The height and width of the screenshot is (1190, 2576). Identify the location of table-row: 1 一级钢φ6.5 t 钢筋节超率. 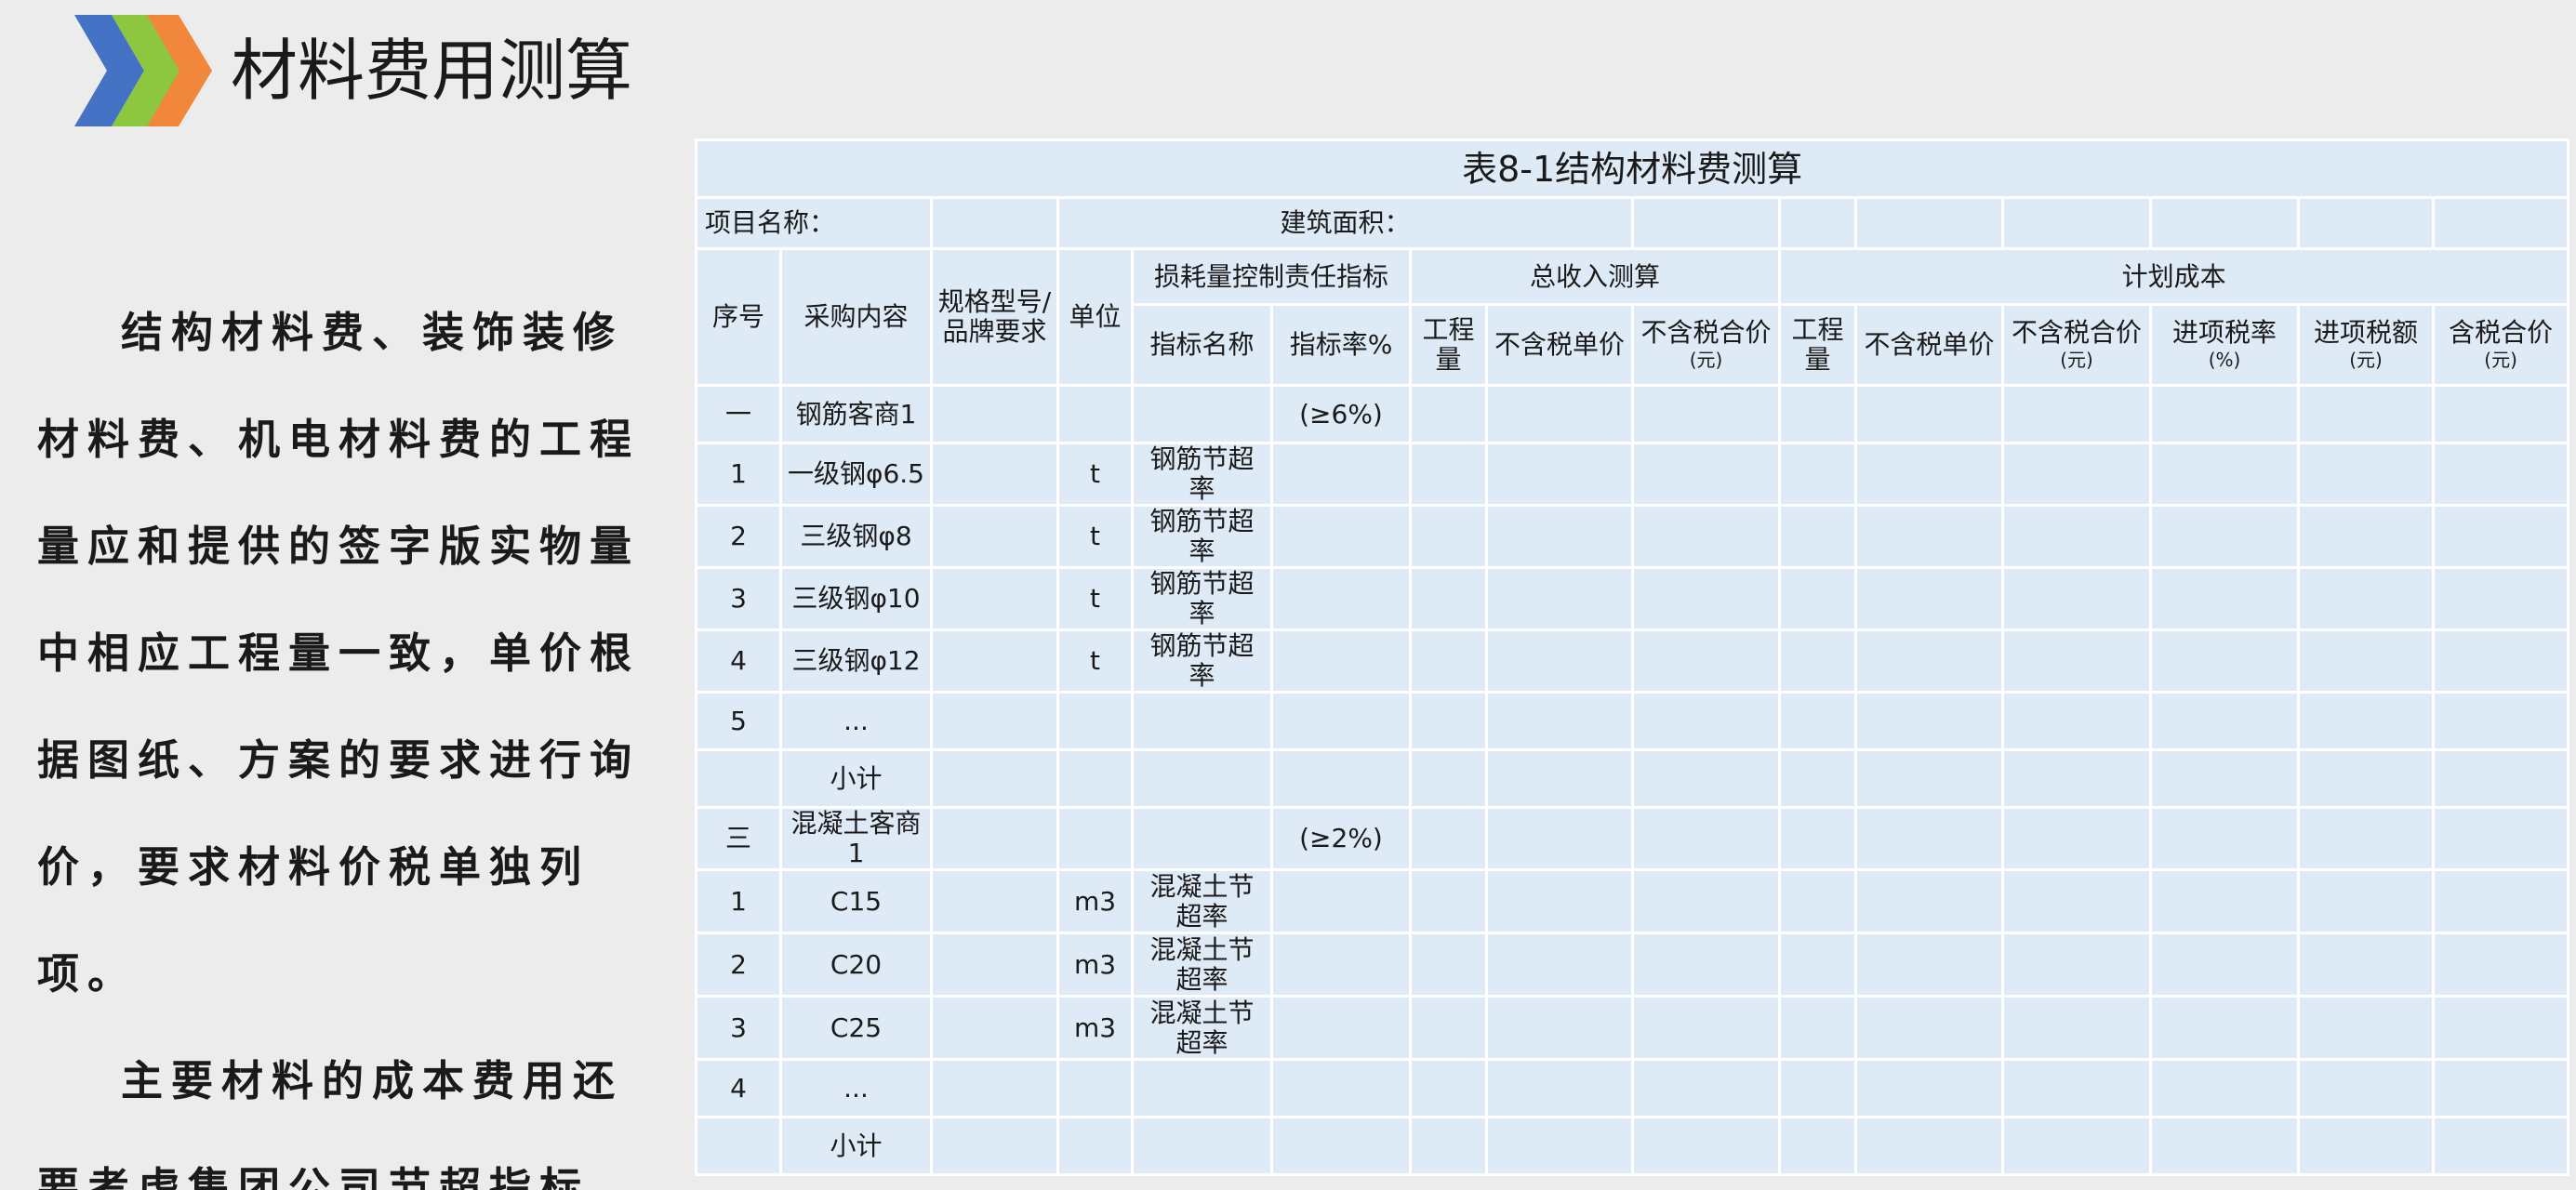
(1632, 474).